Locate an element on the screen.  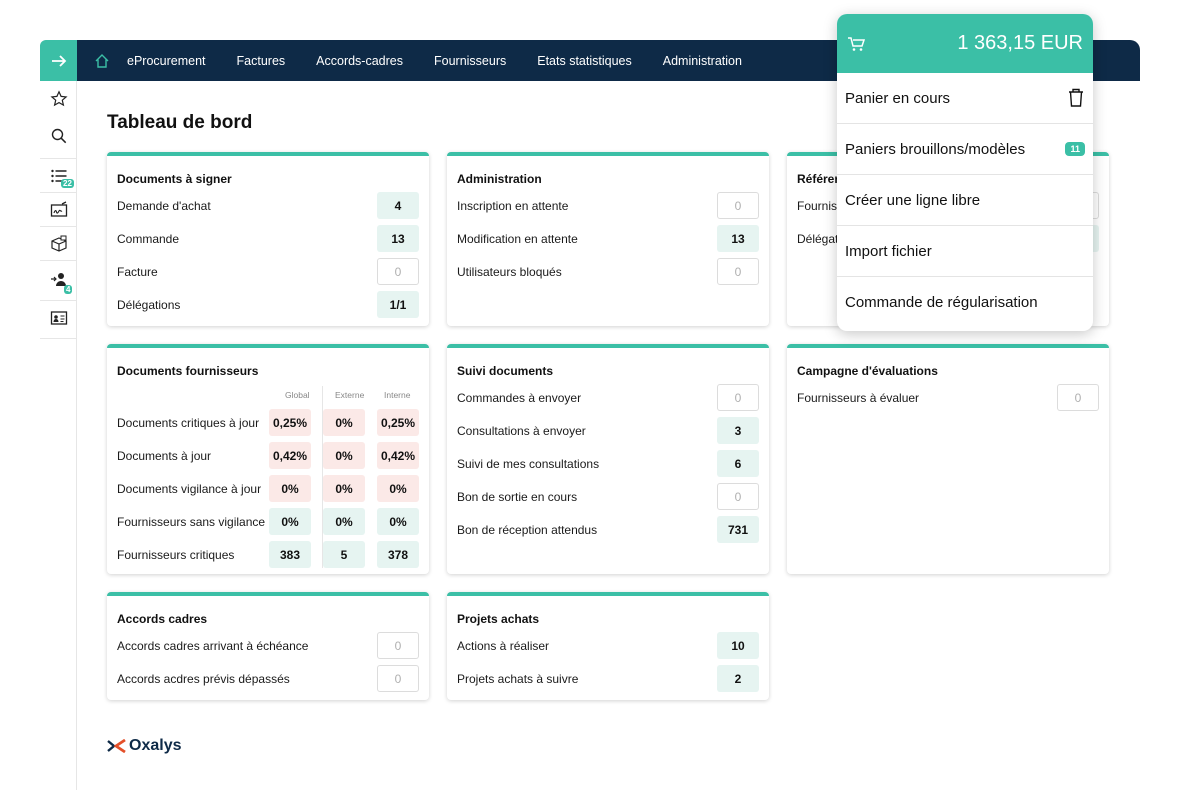
catalog-button is located at coordinates (58, 244).